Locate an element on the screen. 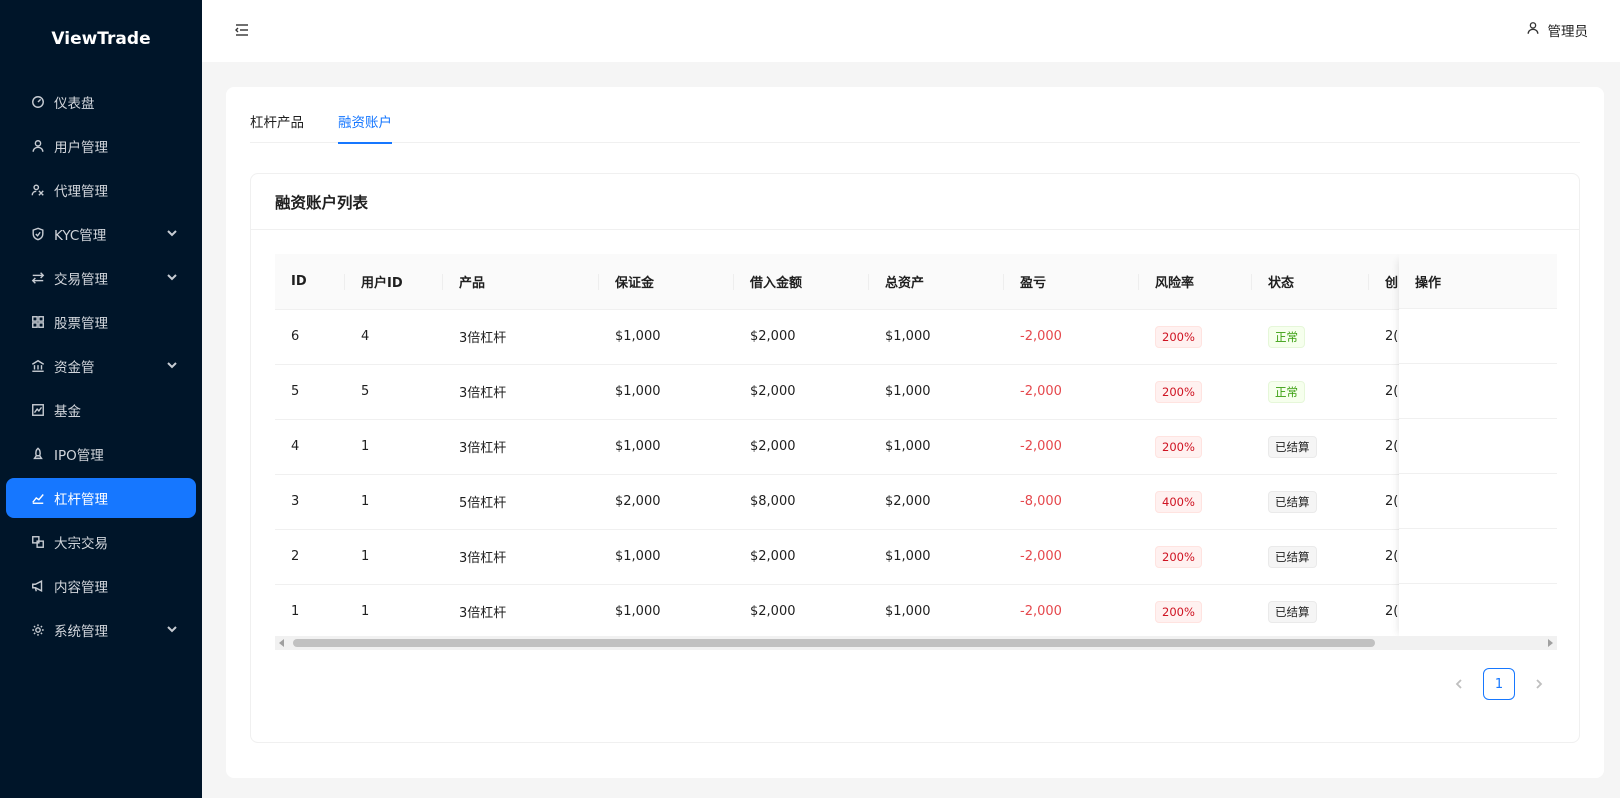 The image size is (1620, 798). sidebar-item: KYC管理 is located at coordinates (101, 234).